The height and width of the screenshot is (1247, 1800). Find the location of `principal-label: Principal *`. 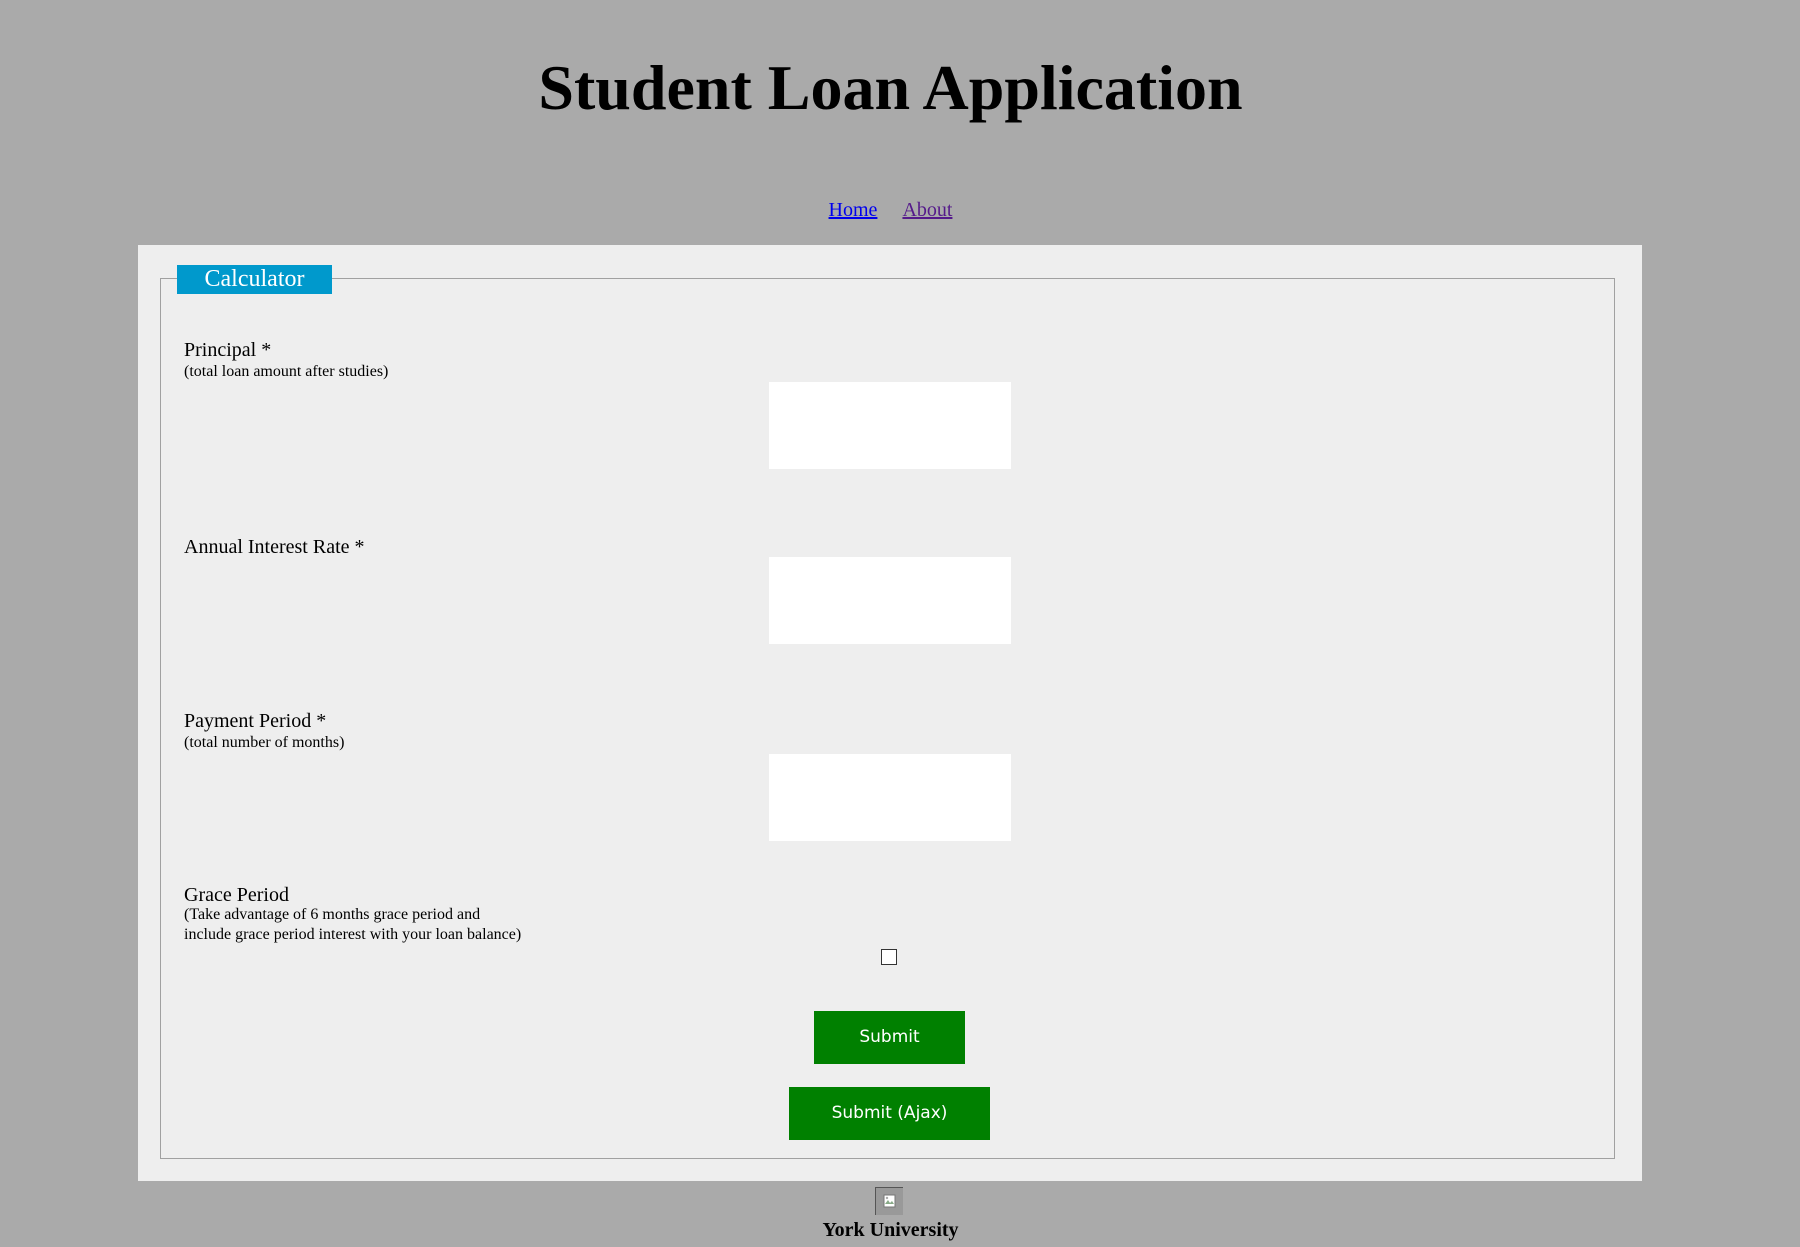

principal-label: Principal * is located at coordinates (228, 350).